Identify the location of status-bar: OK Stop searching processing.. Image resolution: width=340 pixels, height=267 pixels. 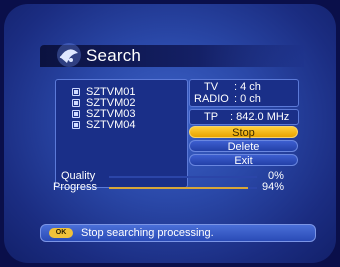
(178, 233).